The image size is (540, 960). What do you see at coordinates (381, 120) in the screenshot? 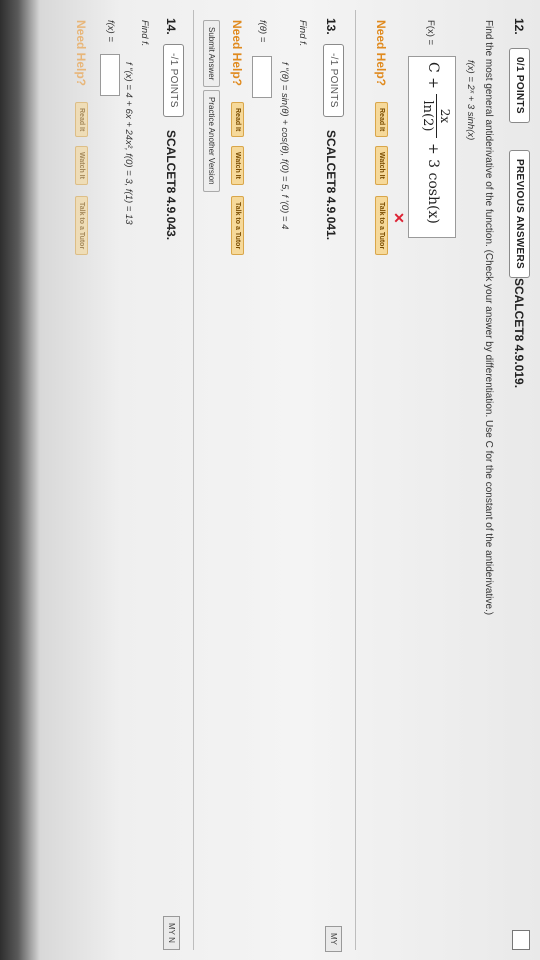
I see `q12-read-it-button: Read It` at bounding box center [381, 120].